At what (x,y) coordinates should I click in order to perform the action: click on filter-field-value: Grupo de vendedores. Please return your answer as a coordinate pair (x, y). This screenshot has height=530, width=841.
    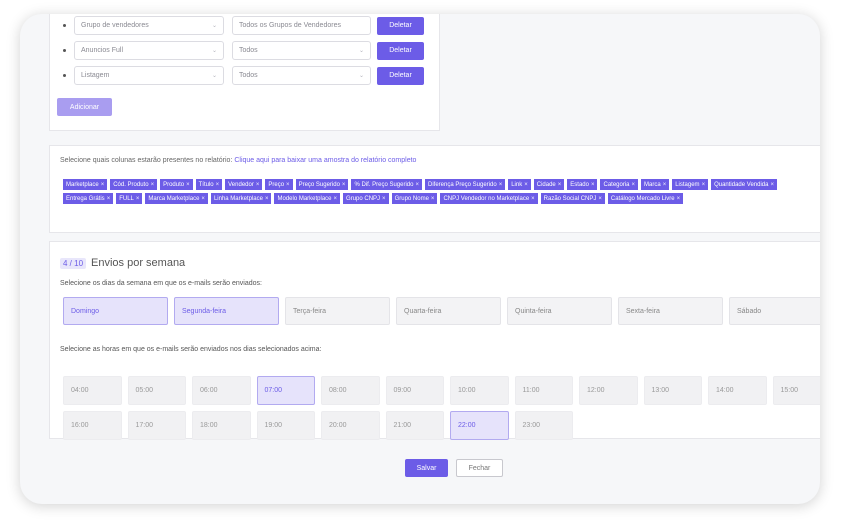
    Looking at the image, I should click on (115, 25).